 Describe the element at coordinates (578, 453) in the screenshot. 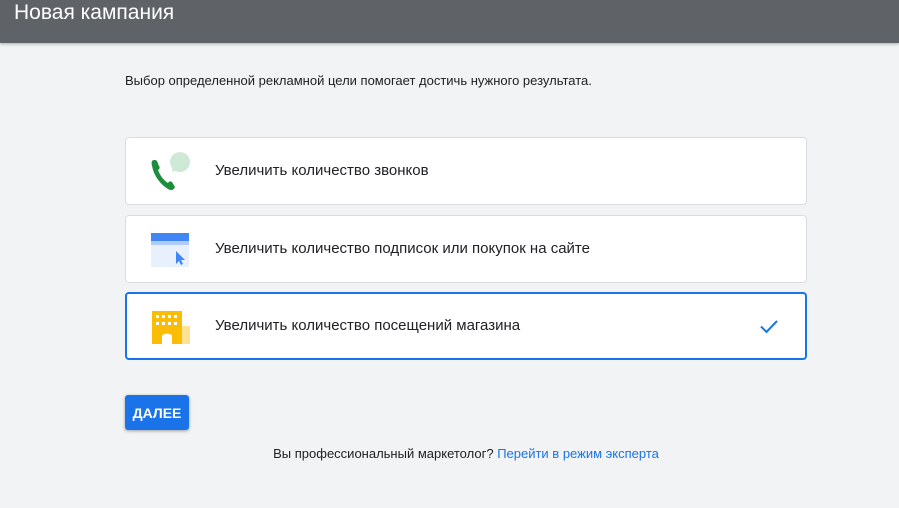

I see `expert-mode-link: Перейти в режим эксперта` at that location.